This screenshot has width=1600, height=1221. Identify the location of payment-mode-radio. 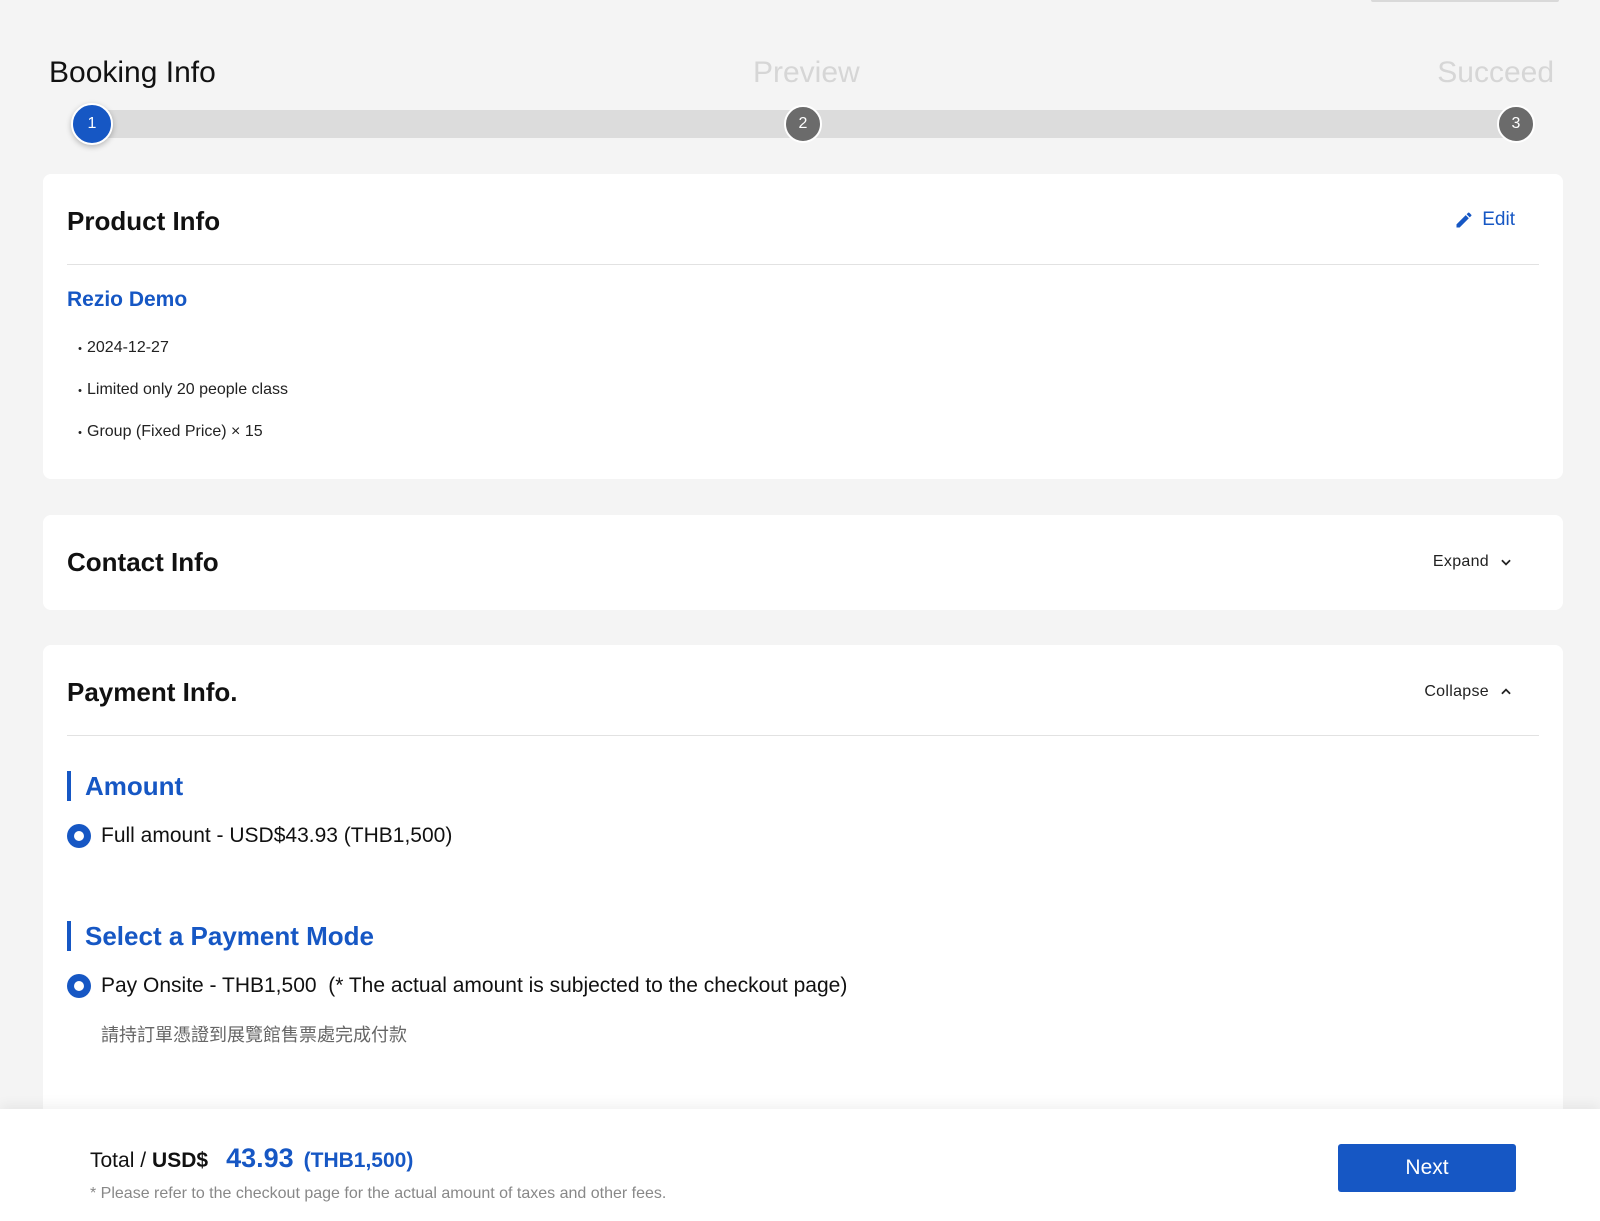
(79, 986).